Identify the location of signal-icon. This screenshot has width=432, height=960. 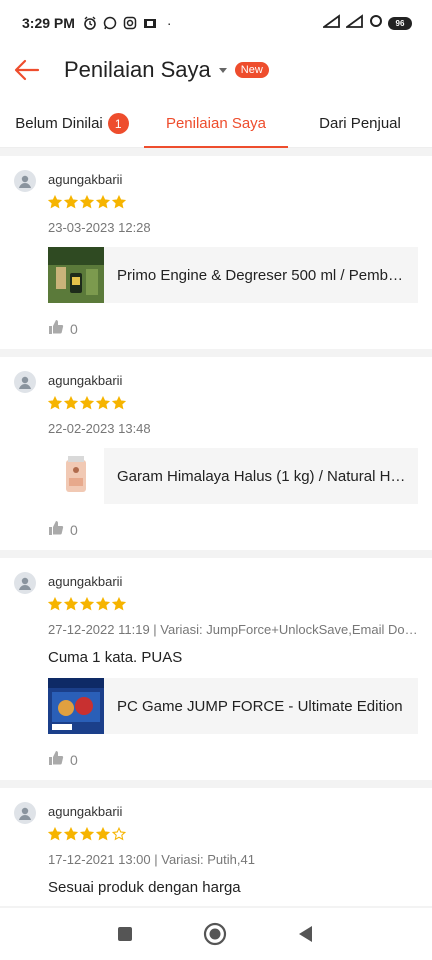
(331, 23).